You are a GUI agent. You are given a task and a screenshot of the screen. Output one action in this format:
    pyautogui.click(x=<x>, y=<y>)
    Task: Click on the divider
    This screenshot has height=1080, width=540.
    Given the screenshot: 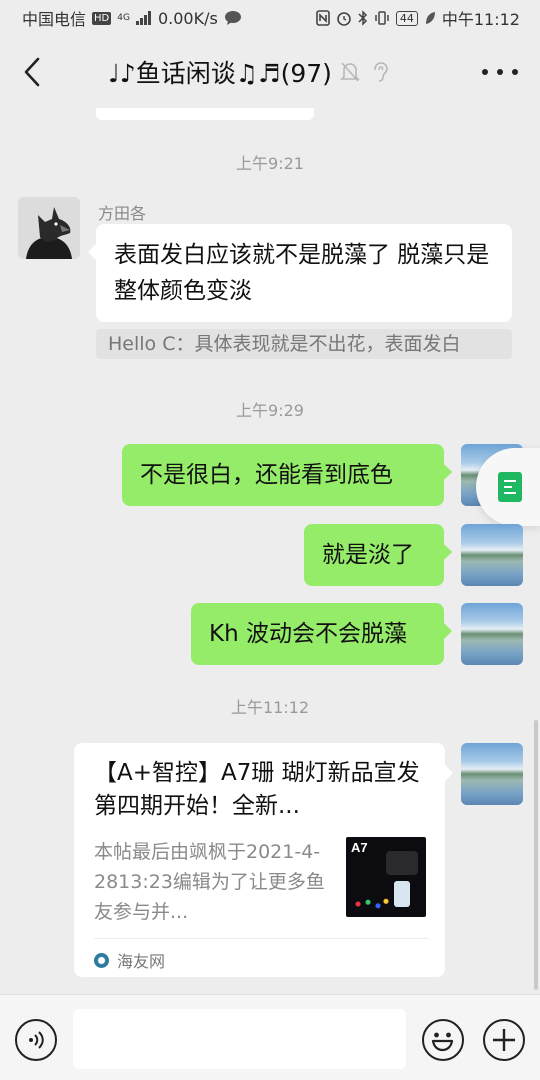 What is the action you would take?
    pyautogui.click(x=261, y=938)
    